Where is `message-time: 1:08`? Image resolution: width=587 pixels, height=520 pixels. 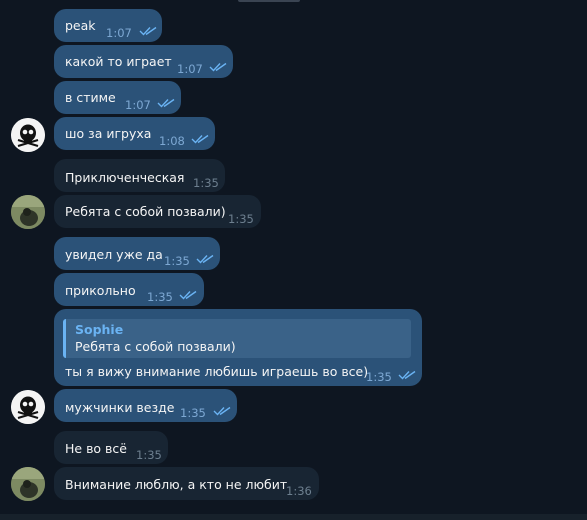
message-time: 1:08 is located at coordinates (172, 141).